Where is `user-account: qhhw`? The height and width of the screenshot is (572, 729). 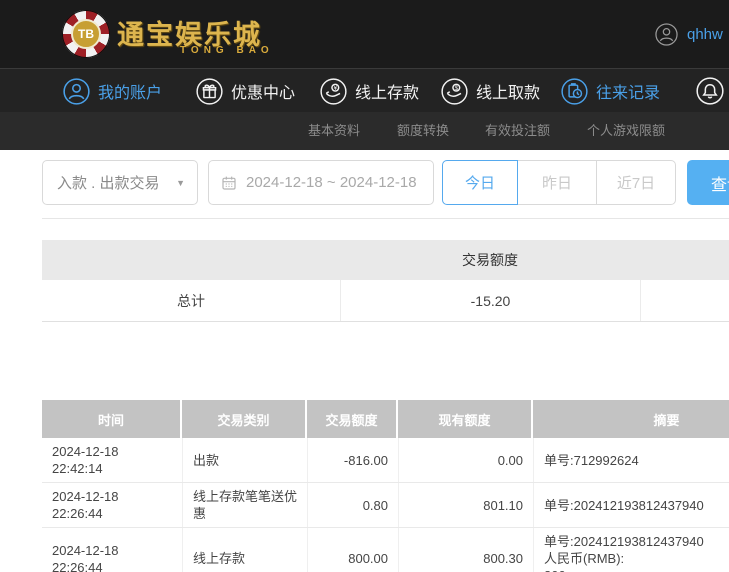 user-account: qhhw is located at coordinates (689, 34).